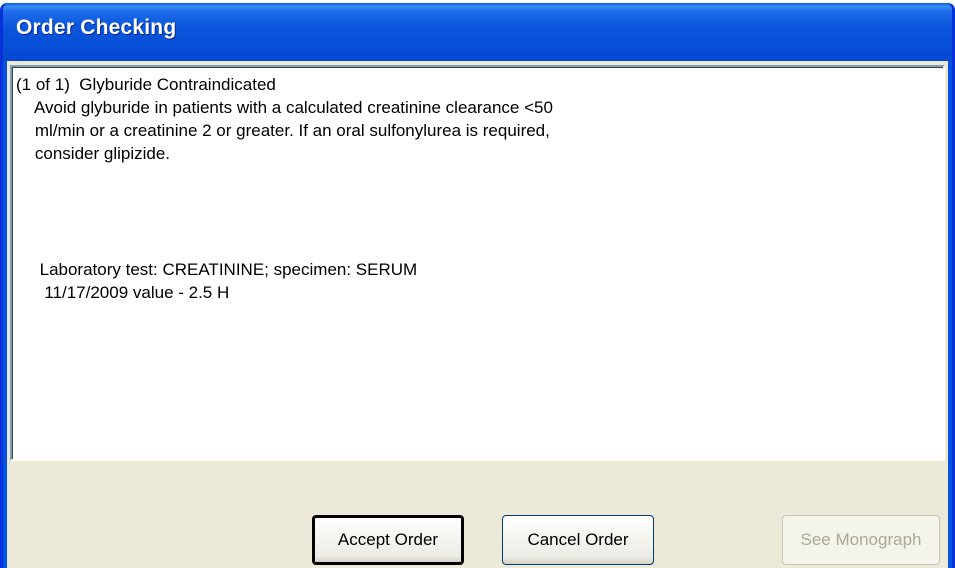 This screenshot has width=955, height=568. What do you see at coordinates (861, 540) in the screenshot?
I see `see-monograph-button: See Monograph` at bounding box center [861, 540].